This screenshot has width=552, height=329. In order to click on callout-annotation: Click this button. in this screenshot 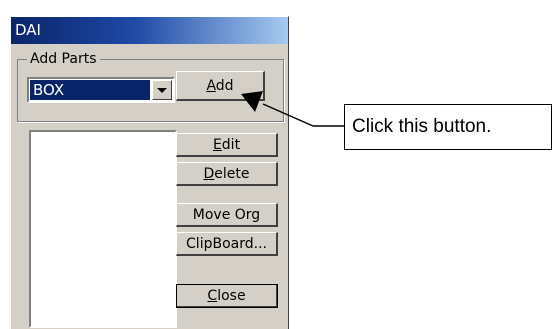, I will do `click(448, 127)`.